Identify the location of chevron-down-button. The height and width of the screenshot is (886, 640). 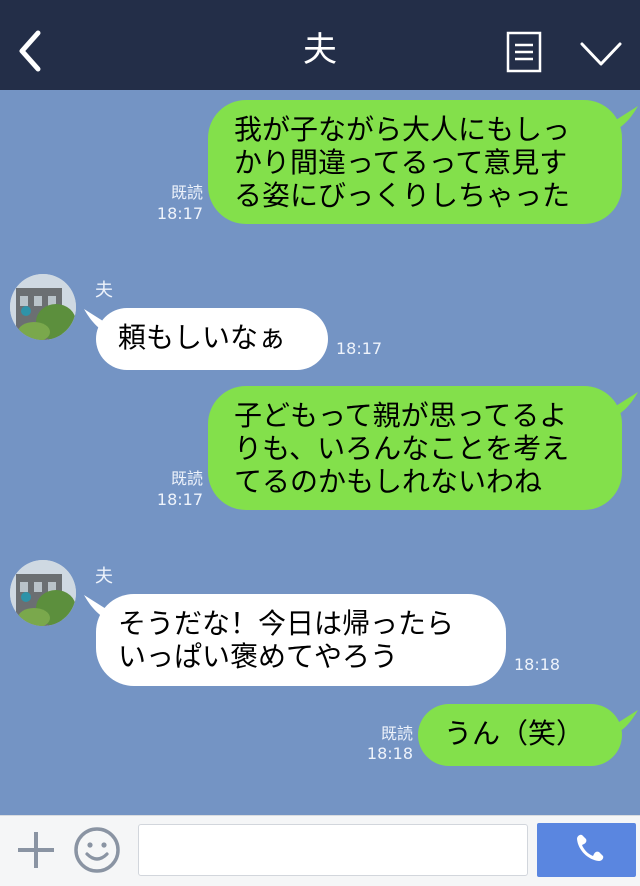
(601, 54).